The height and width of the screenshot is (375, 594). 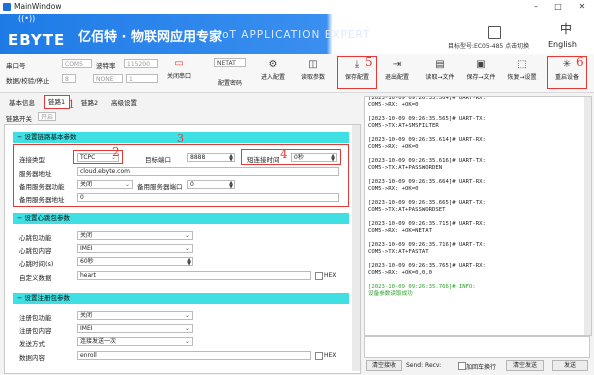 I want to click on read-params-label: 读取参数, so click(x=312, y=77).